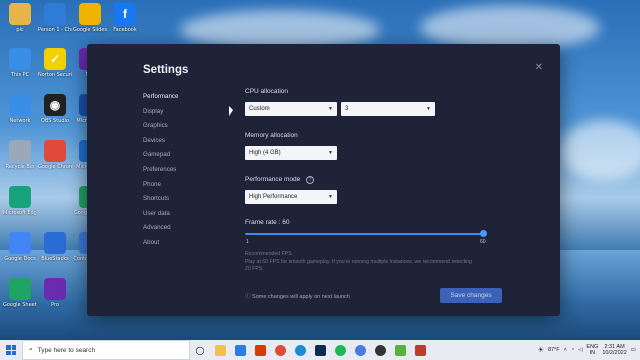 Image resolution: width=640 pixels, height=360 pixels. Describe the element at coordinates (271, 135) in the screenshot. I see `memory-allocation-label: Memory allocation` at that location.